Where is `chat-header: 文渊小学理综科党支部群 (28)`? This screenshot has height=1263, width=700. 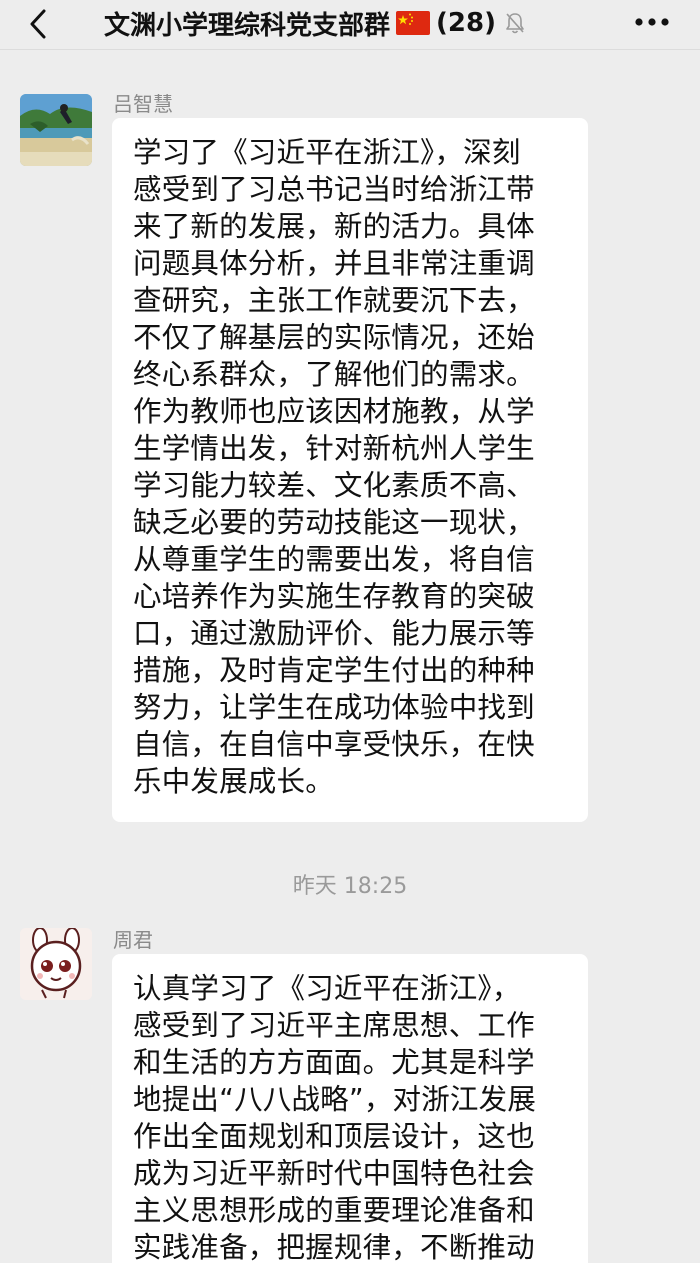
chat-header: 文渊小学理综科党支部群 (28) is located at coordinates (350, 25).